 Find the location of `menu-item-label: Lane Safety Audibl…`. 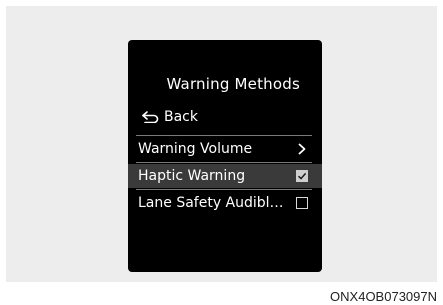

menu-item-label: Lane Safety Audibl… is located at coordinates (211, 203).